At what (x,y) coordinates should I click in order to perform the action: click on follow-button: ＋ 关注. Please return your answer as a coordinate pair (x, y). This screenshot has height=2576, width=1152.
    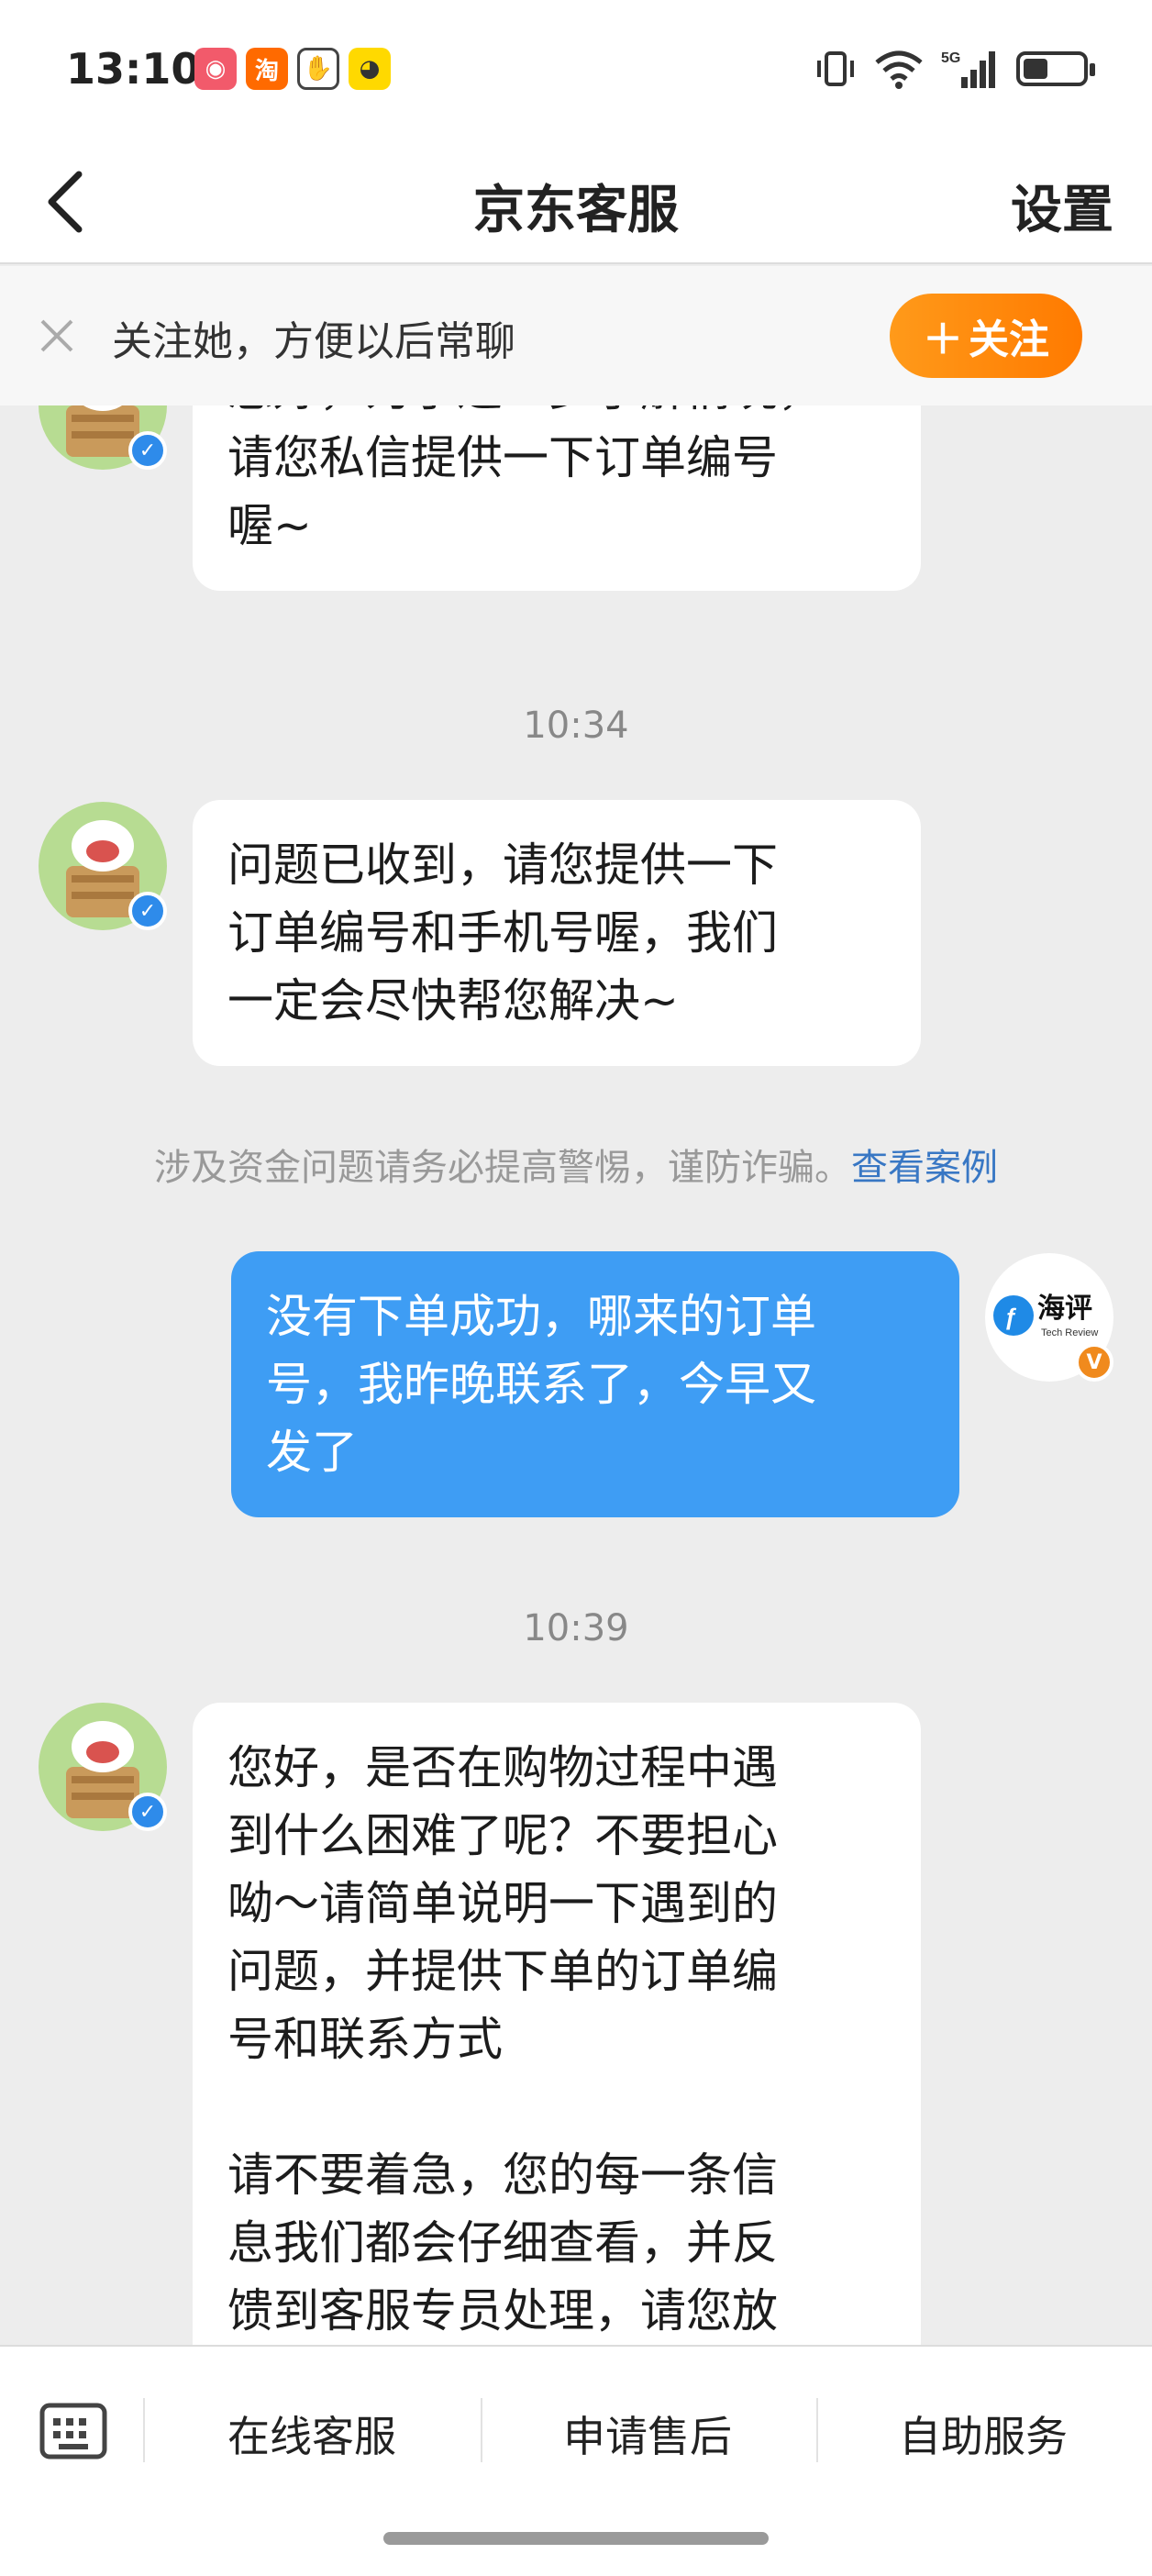
    Looking at the image, I should click on (986, 336).